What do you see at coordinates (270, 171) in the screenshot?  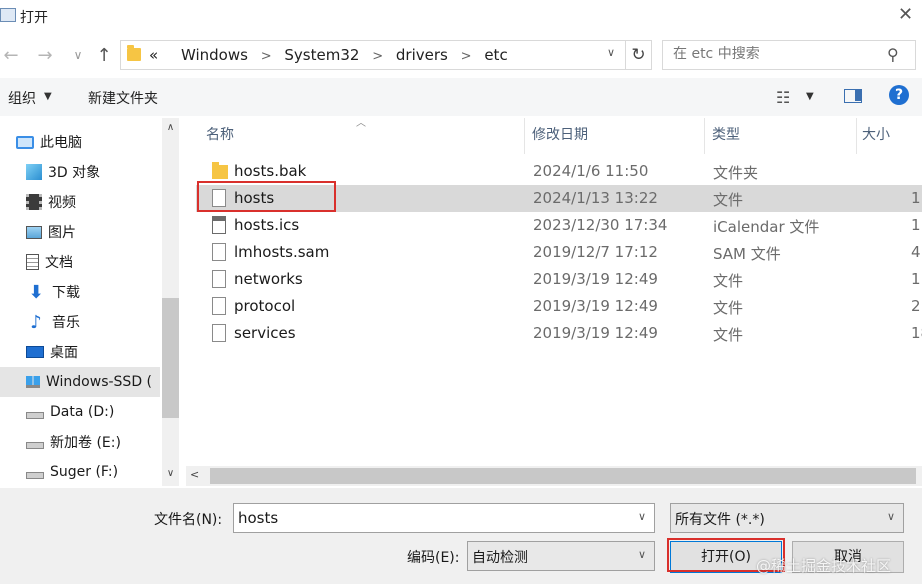 I see `file-name: hosts.bak` at bounding box center [270, 171].